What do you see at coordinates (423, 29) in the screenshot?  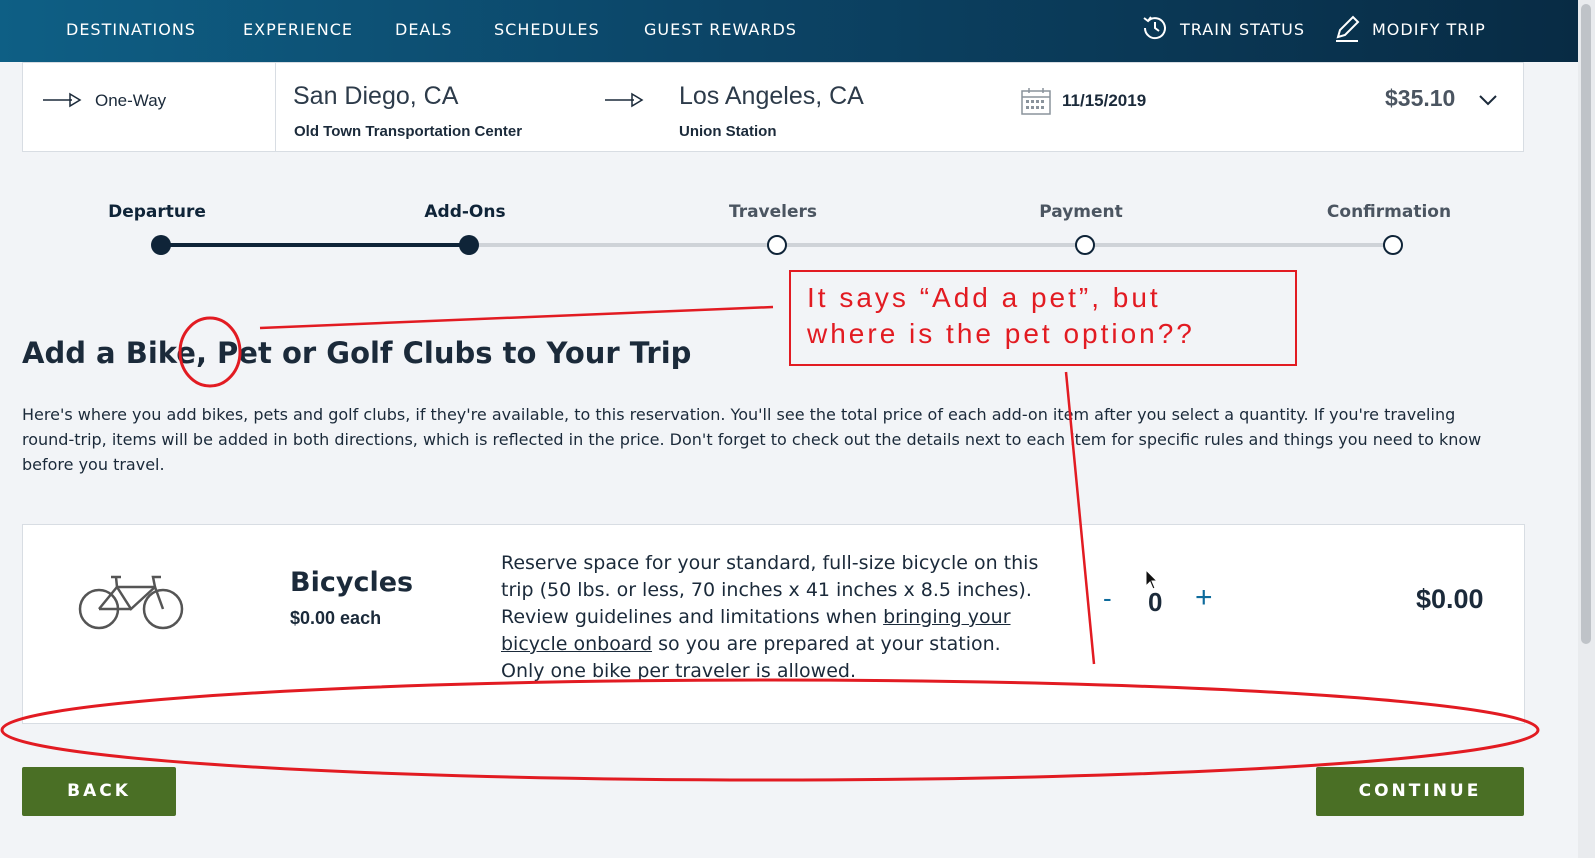 I see `nav-deals: DEALS` at bounding box center [423, 29].